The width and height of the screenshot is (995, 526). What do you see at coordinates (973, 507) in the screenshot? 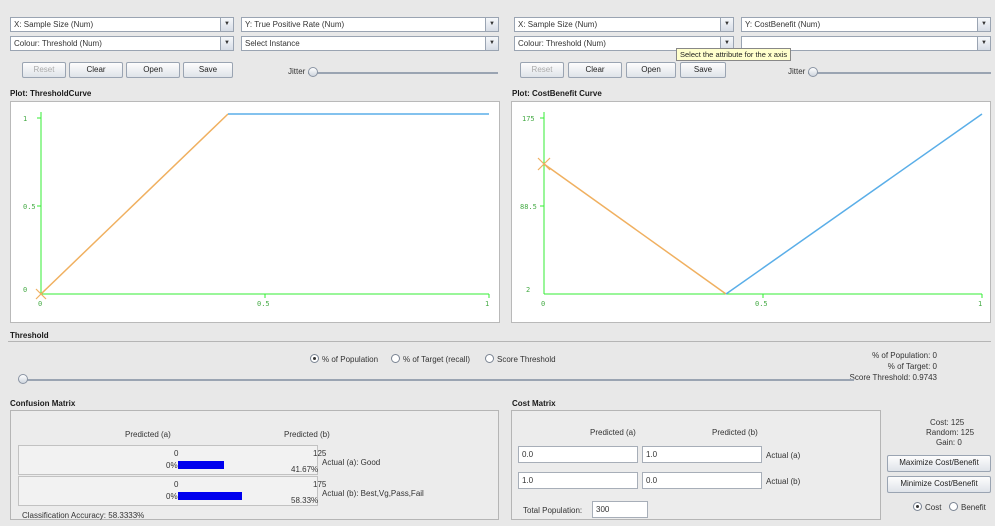
I see `benefit-radio-label: Benefit` at bounding box center [973, 507].